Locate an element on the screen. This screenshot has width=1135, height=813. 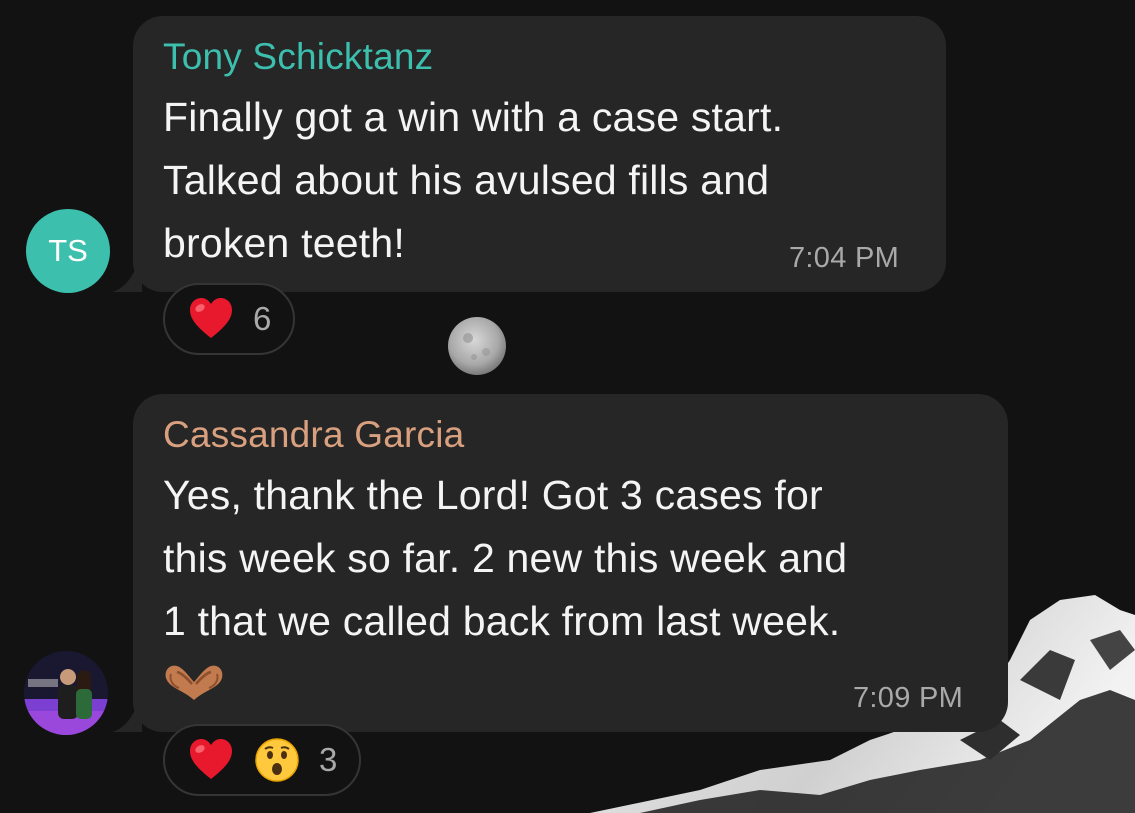
message-line: this week so far. 2 new this week and is located at coordinates (505, 558).